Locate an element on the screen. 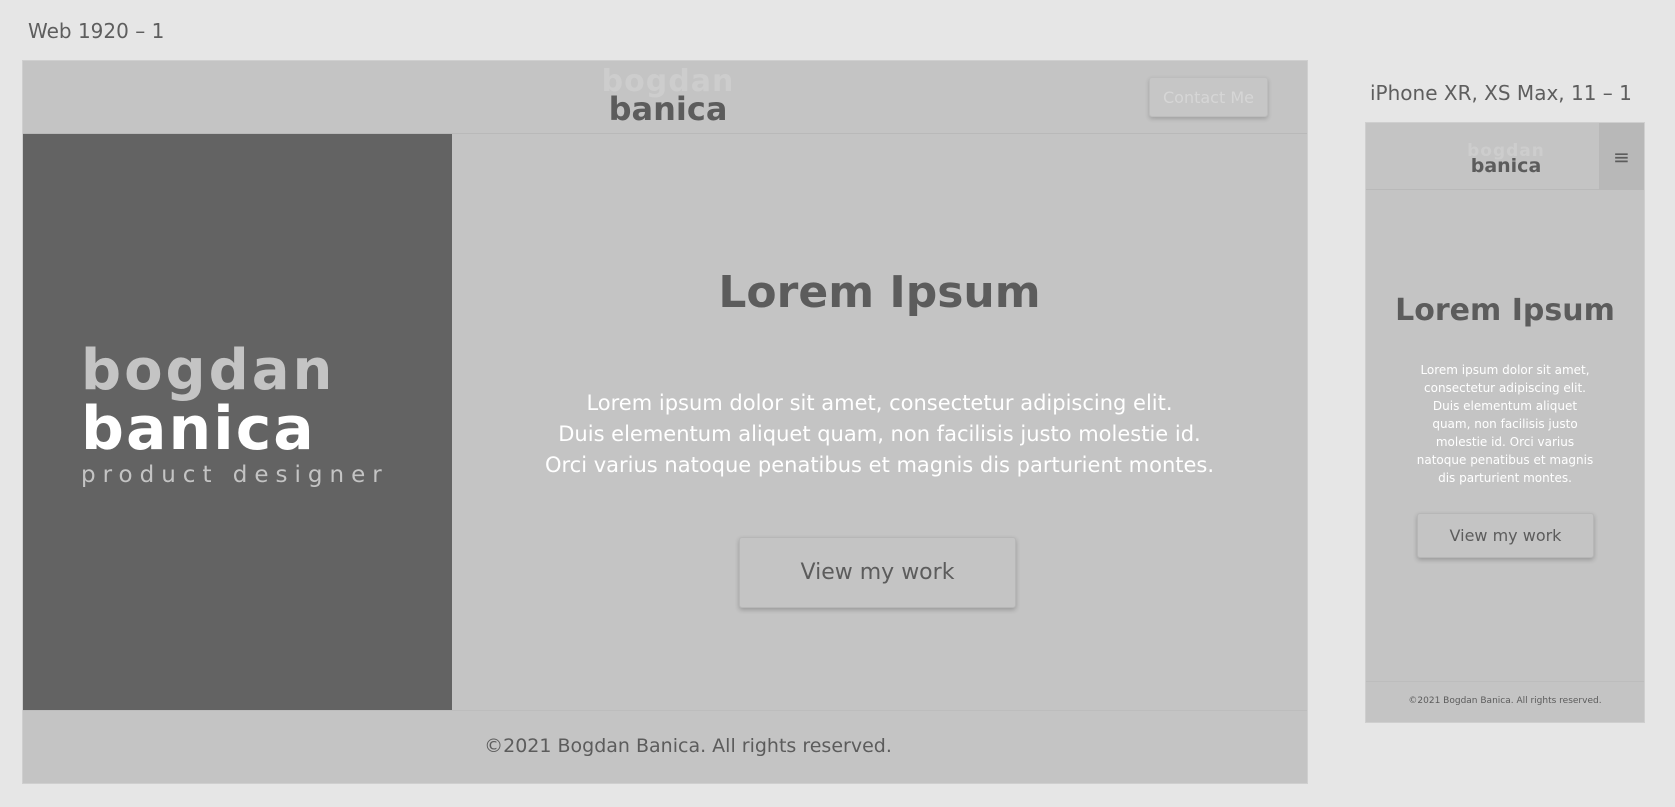 This screenshot has width=1675, height=807. mobile-hero-line: natoque penatibus et magnis is located at coordinates (1505, 460).